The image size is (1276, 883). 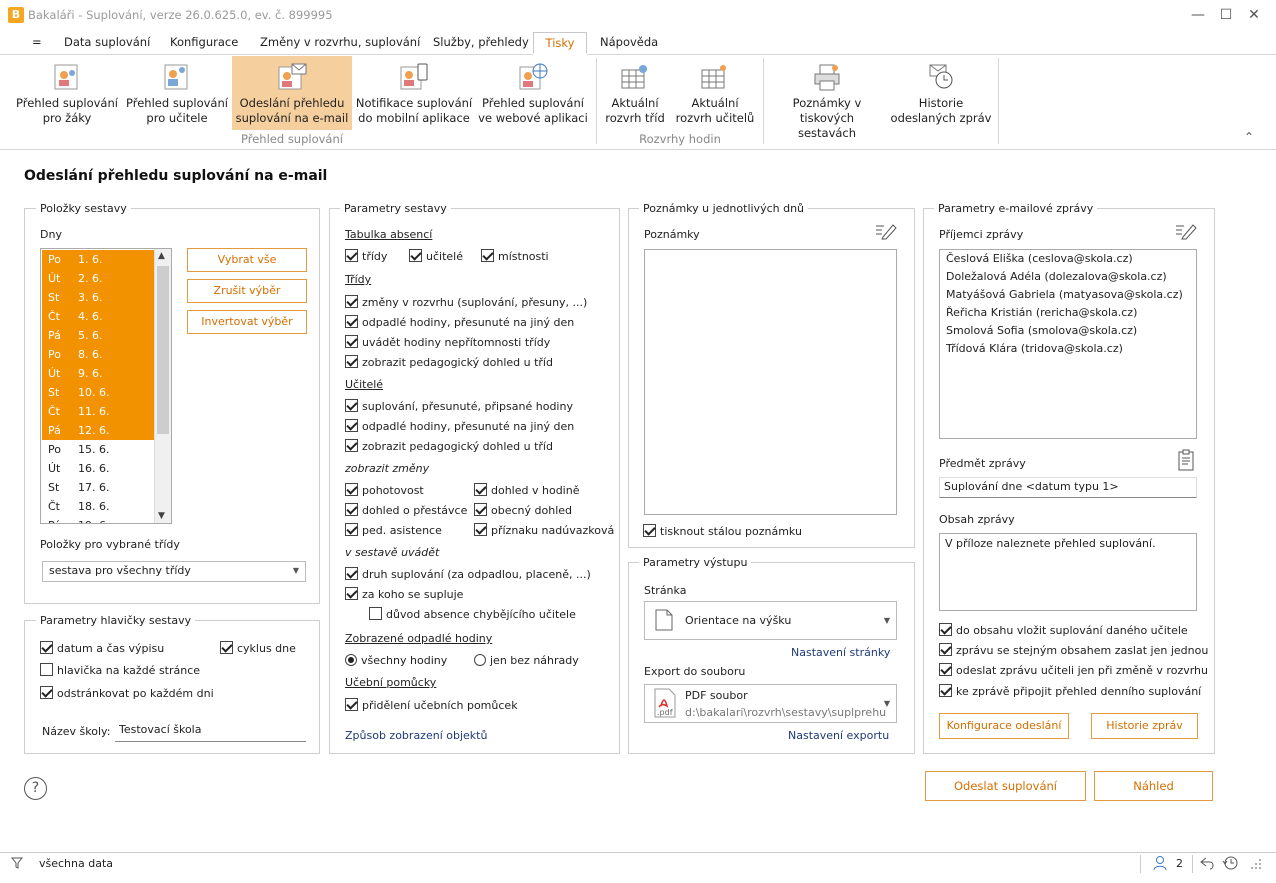 What do you see at coordinates (177, 93) in the screenshot?
I see `ribbon-prehled-ucitele: Přehled suplování pro učitele` at bounding box center [177, 93].